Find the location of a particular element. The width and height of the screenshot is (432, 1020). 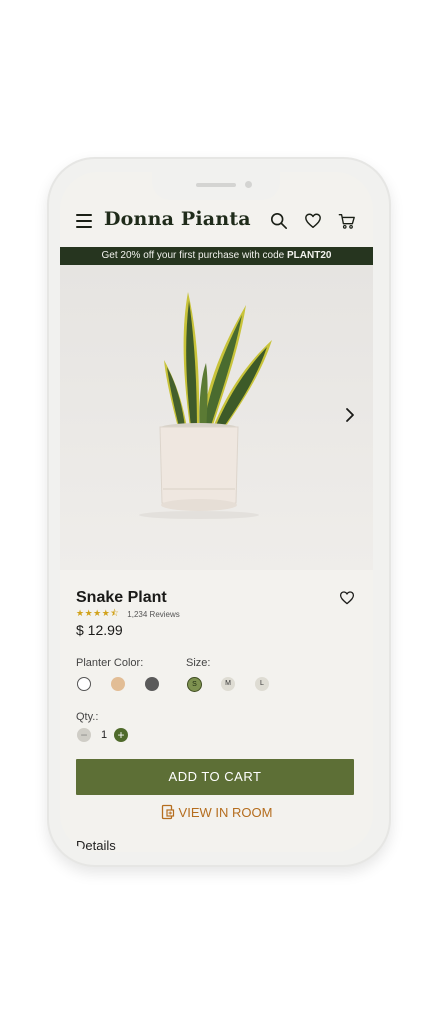

view-in-room-button: VIEW IN ROOM is located at coordinates (216, 812).